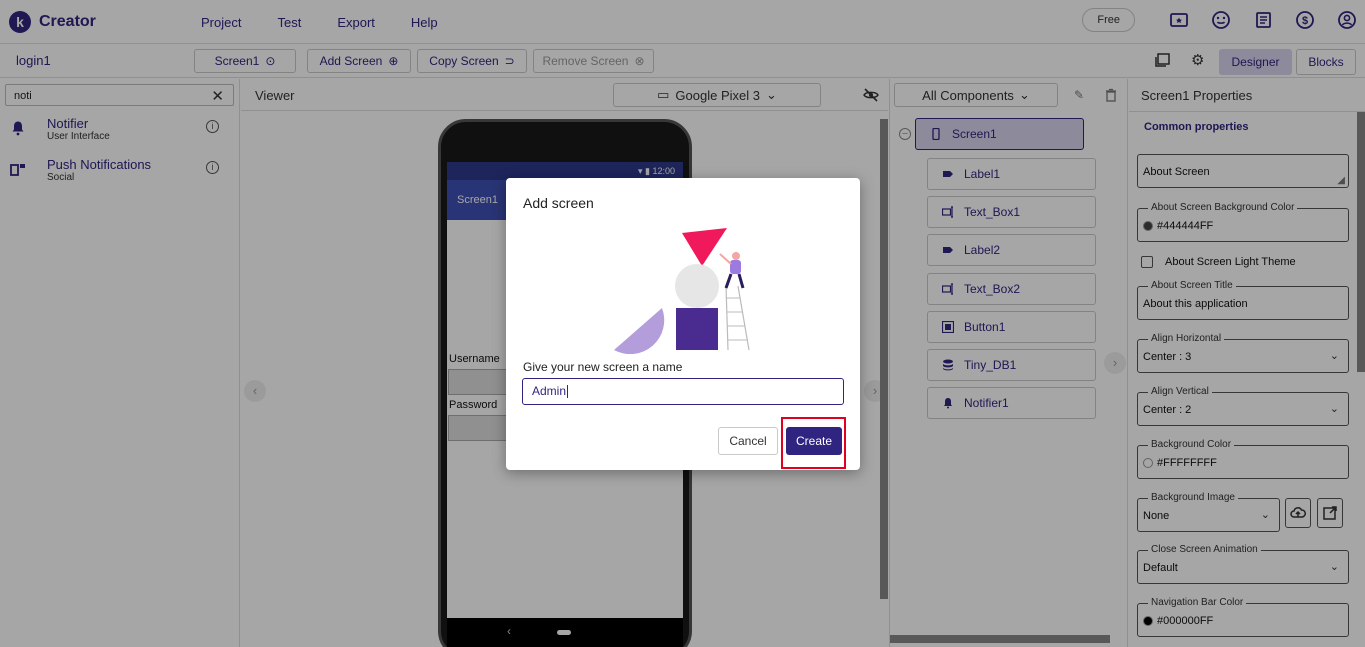 Image resolution: width=1365 pixels, height=647 pixels. What do you see at coordinates (748, 441) in the screenshot?
I see `cancel-button: Cancel` at bounding box center [748, 441].